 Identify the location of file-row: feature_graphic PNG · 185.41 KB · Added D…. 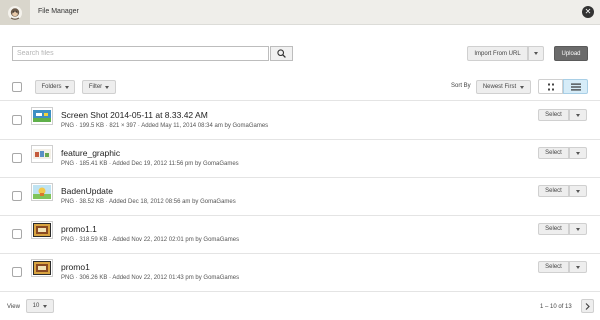
(300, 158).